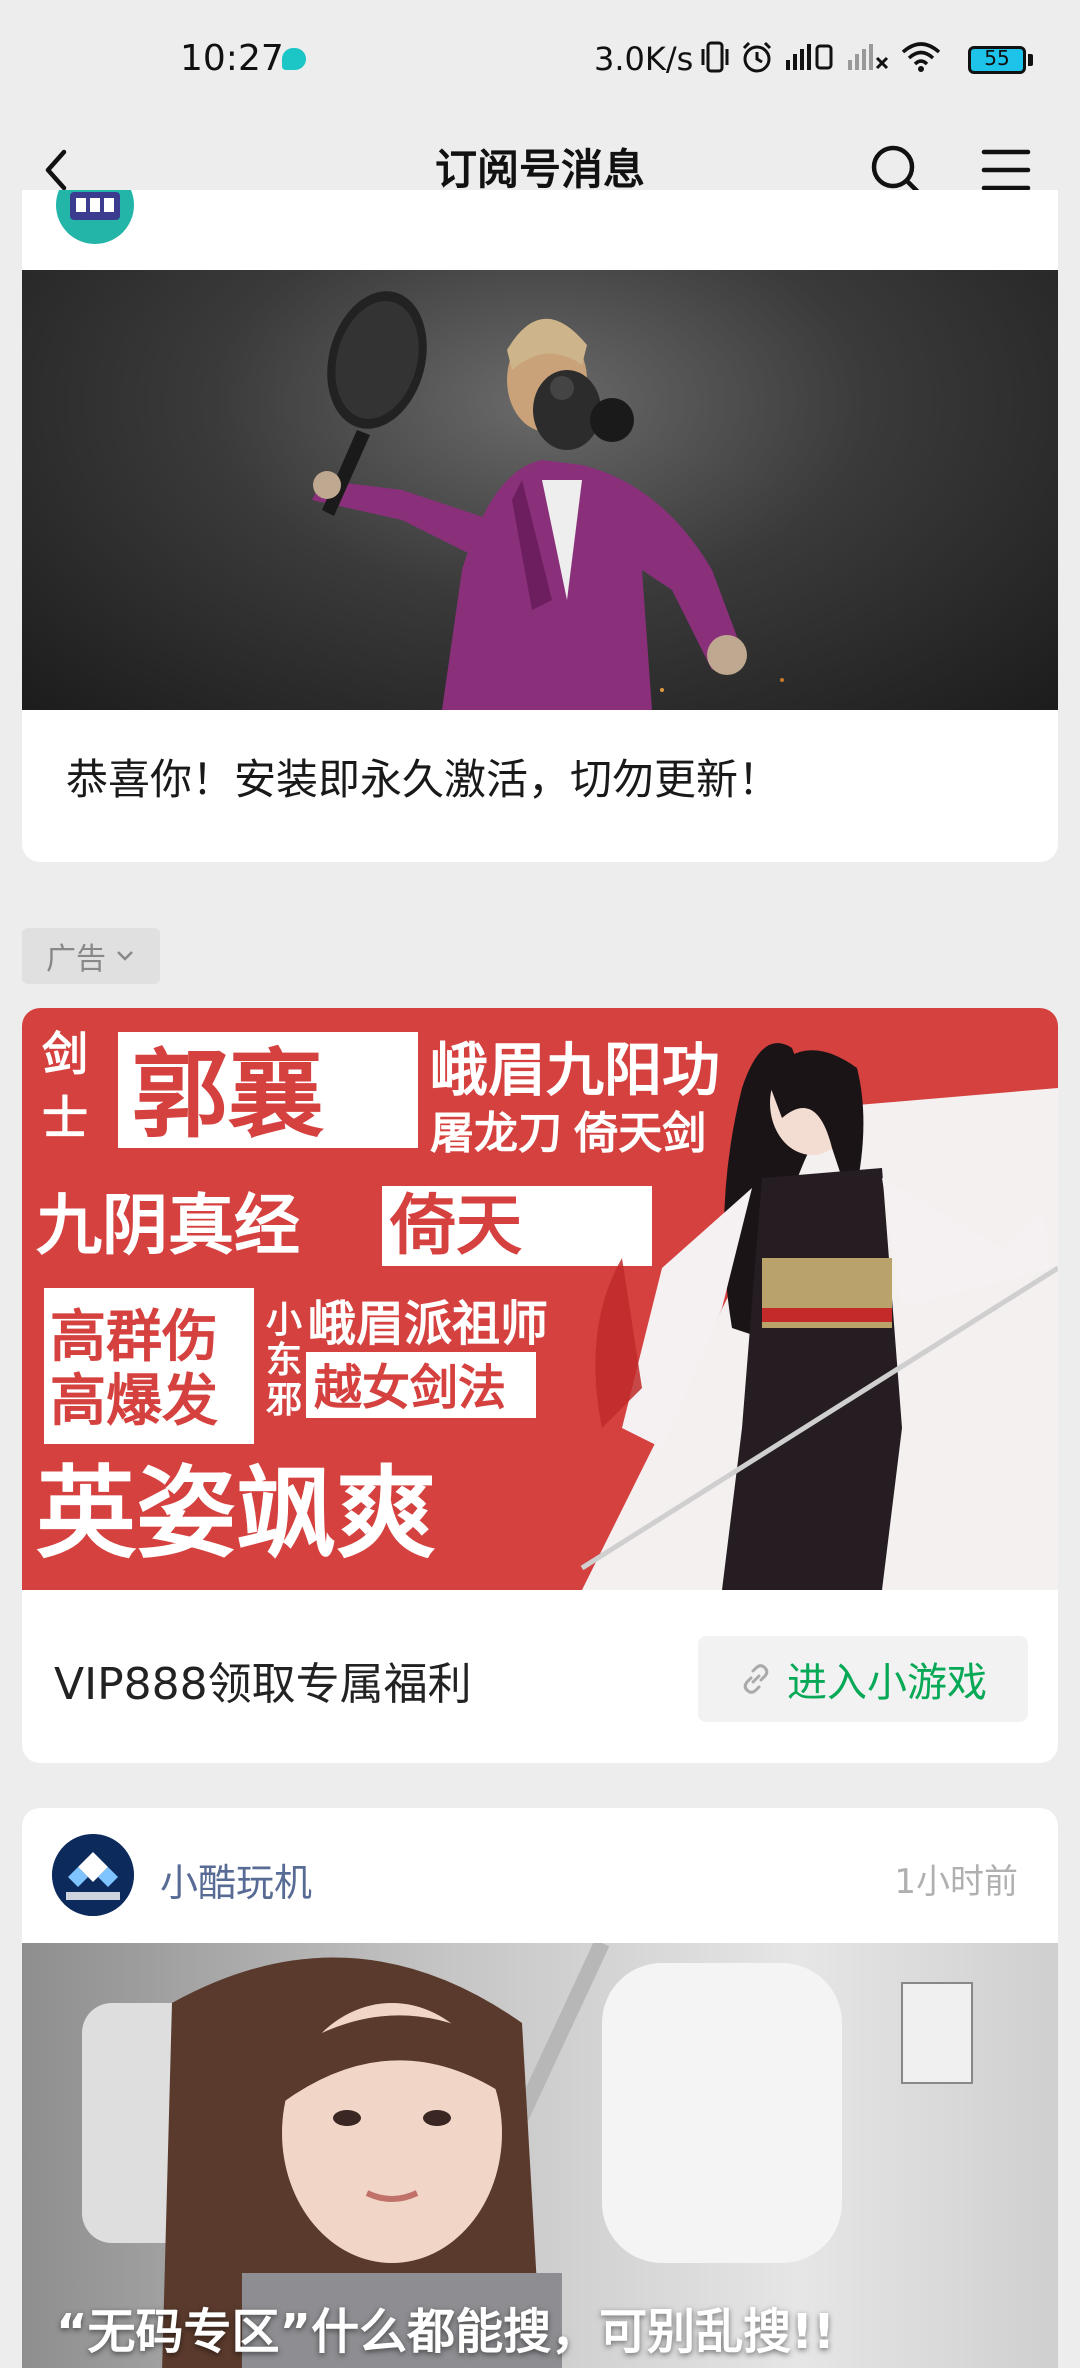 This screenshot has height=2368, width=1080. What do you see at coordinates (168, 1225) in the screenshot?
I see `ad-banner-line3a: 九阴真经` at bounding box center [168, 1225].